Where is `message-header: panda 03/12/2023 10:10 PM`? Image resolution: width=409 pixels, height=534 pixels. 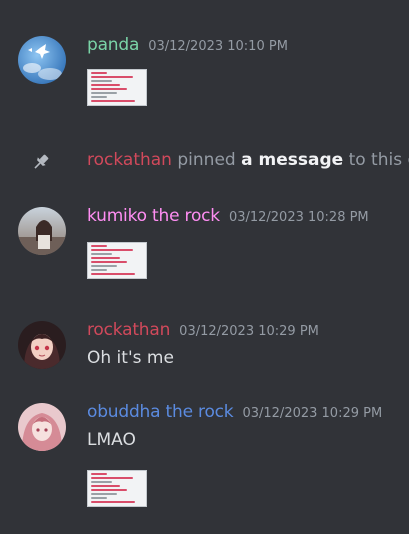
message-header: panda 03/12/2023 10:10 PM is located at coordinates (187, 45).